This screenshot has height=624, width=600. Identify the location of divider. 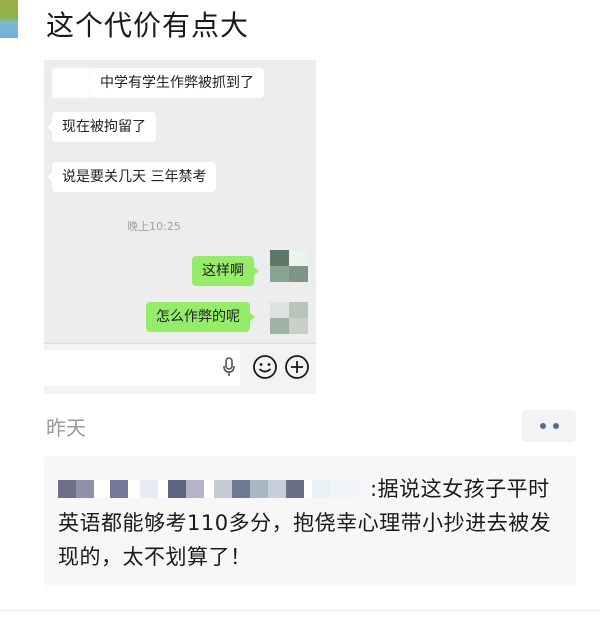
(300, 610).